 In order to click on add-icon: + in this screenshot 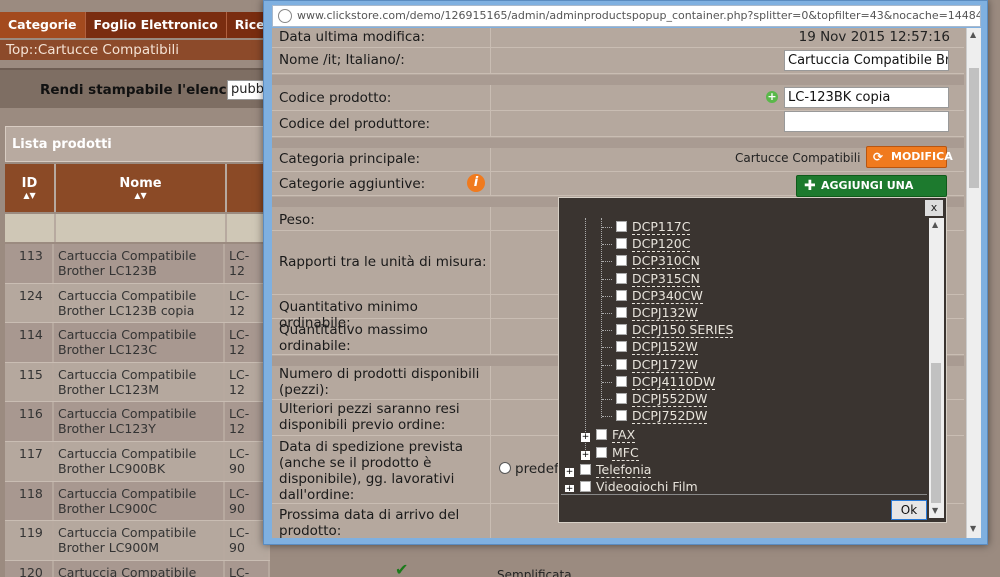, I will do `click(772, 97)`.